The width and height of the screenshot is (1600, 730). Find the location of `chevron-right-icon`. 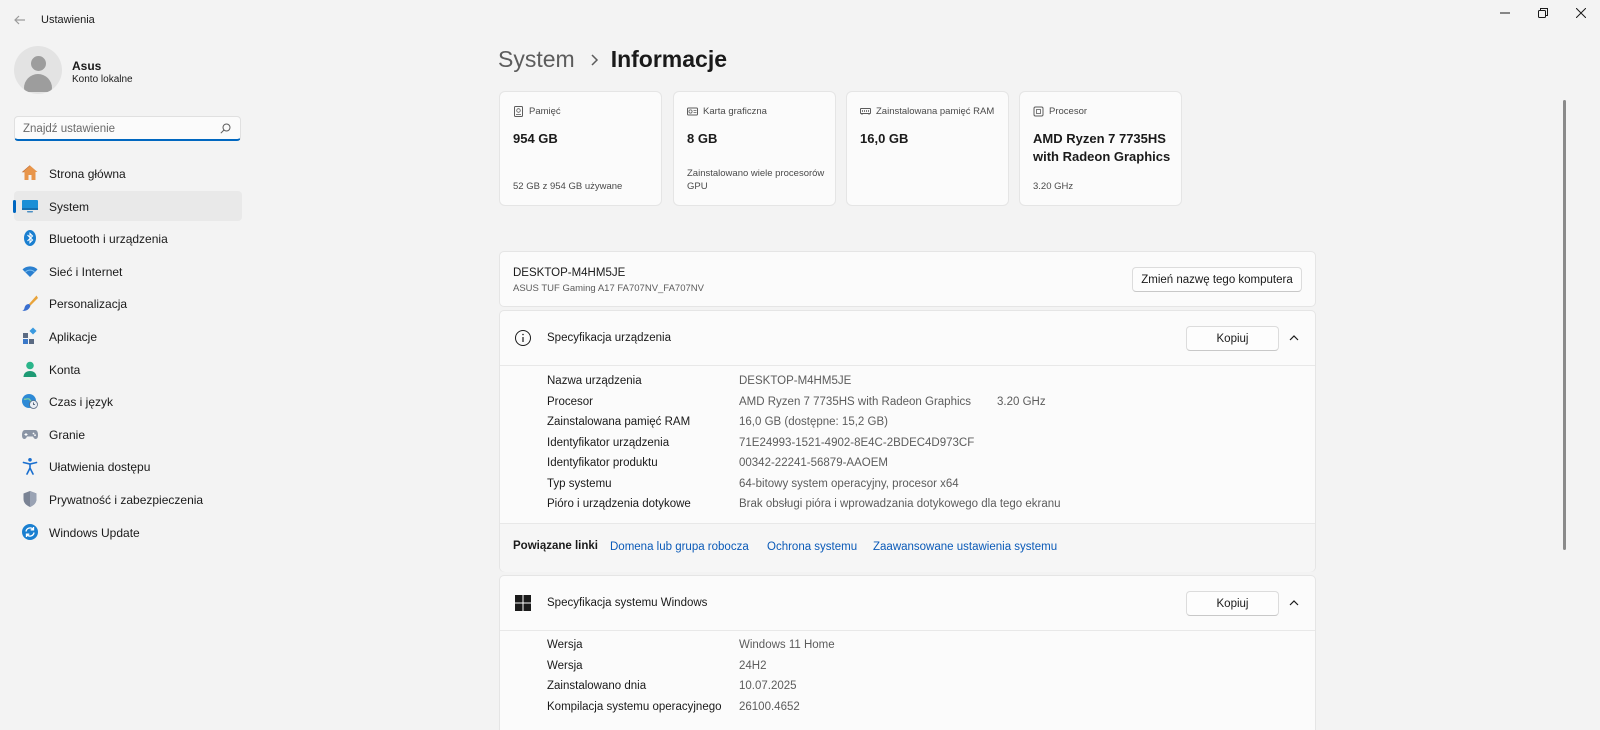

chevron-right-icon is located at coordinates (594, 59).